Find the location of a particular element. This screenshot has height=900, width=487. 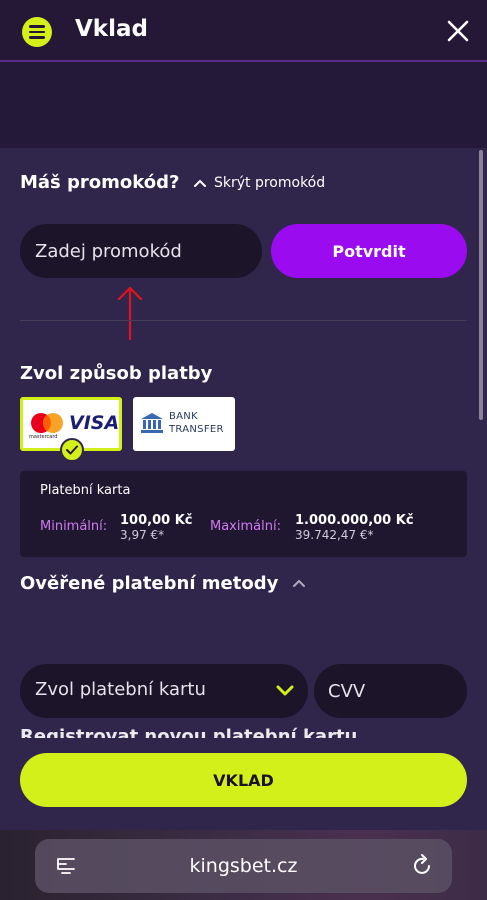

verified-methods-title: Ověřené platební metody is located at coordinates (149, 583).